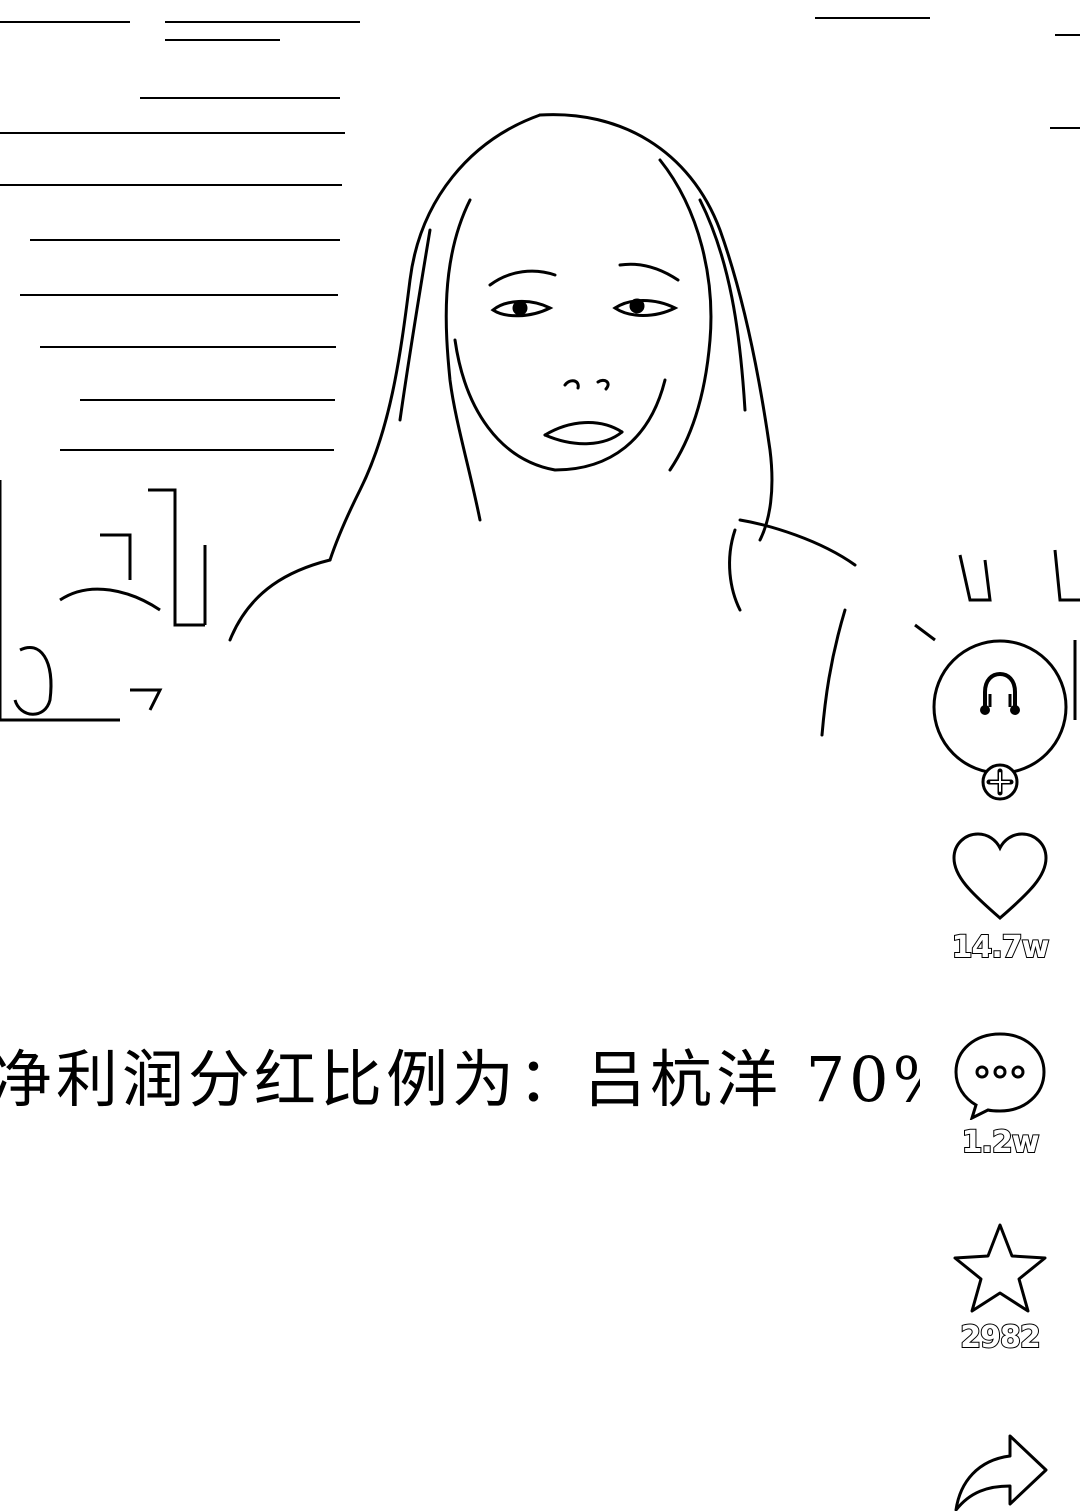 The width and height of the screenshot is (1080, 1511). Describe the element at coordinates (1001, 948) in the screenshot. I see `like-count: 14.7w` at that location.